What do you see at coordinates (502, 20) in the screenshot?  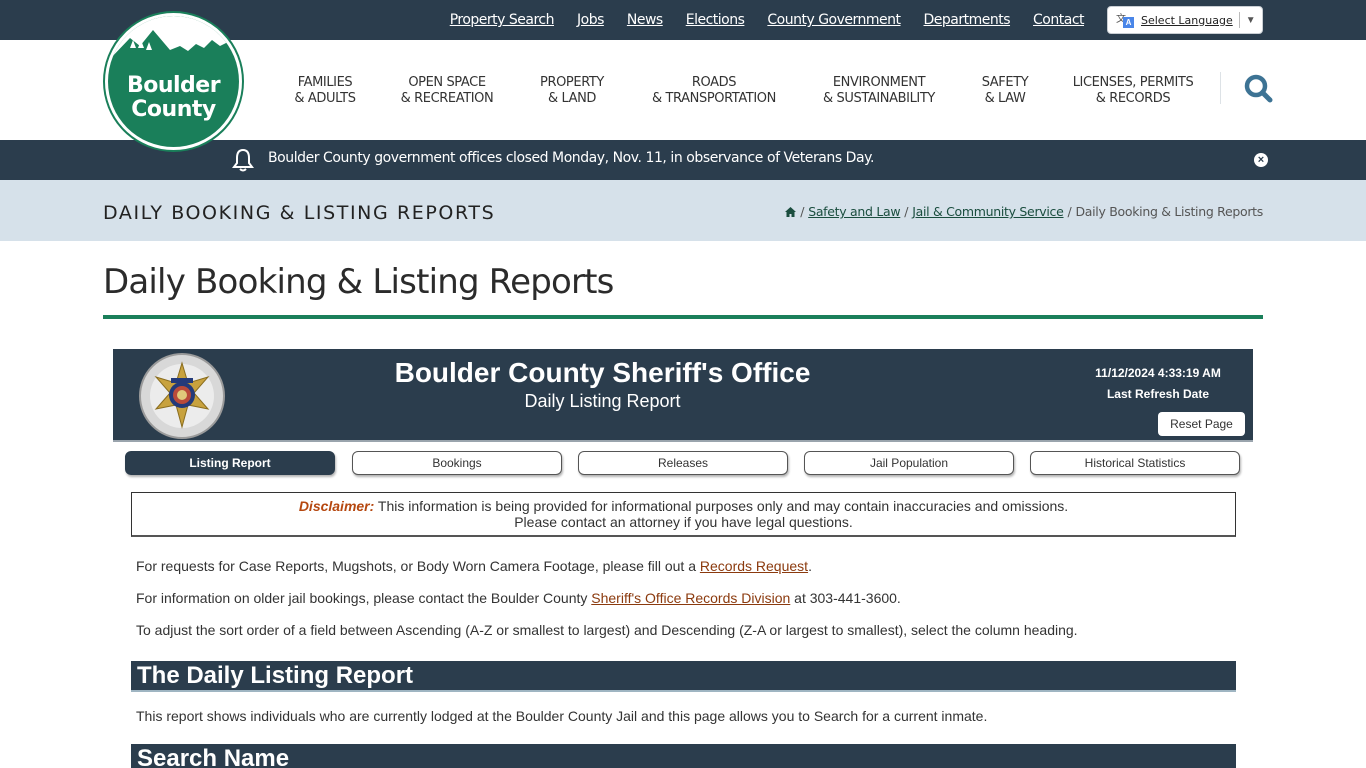 I see `utility-link-property-search: Property Search` at bounding box center [502, 20].